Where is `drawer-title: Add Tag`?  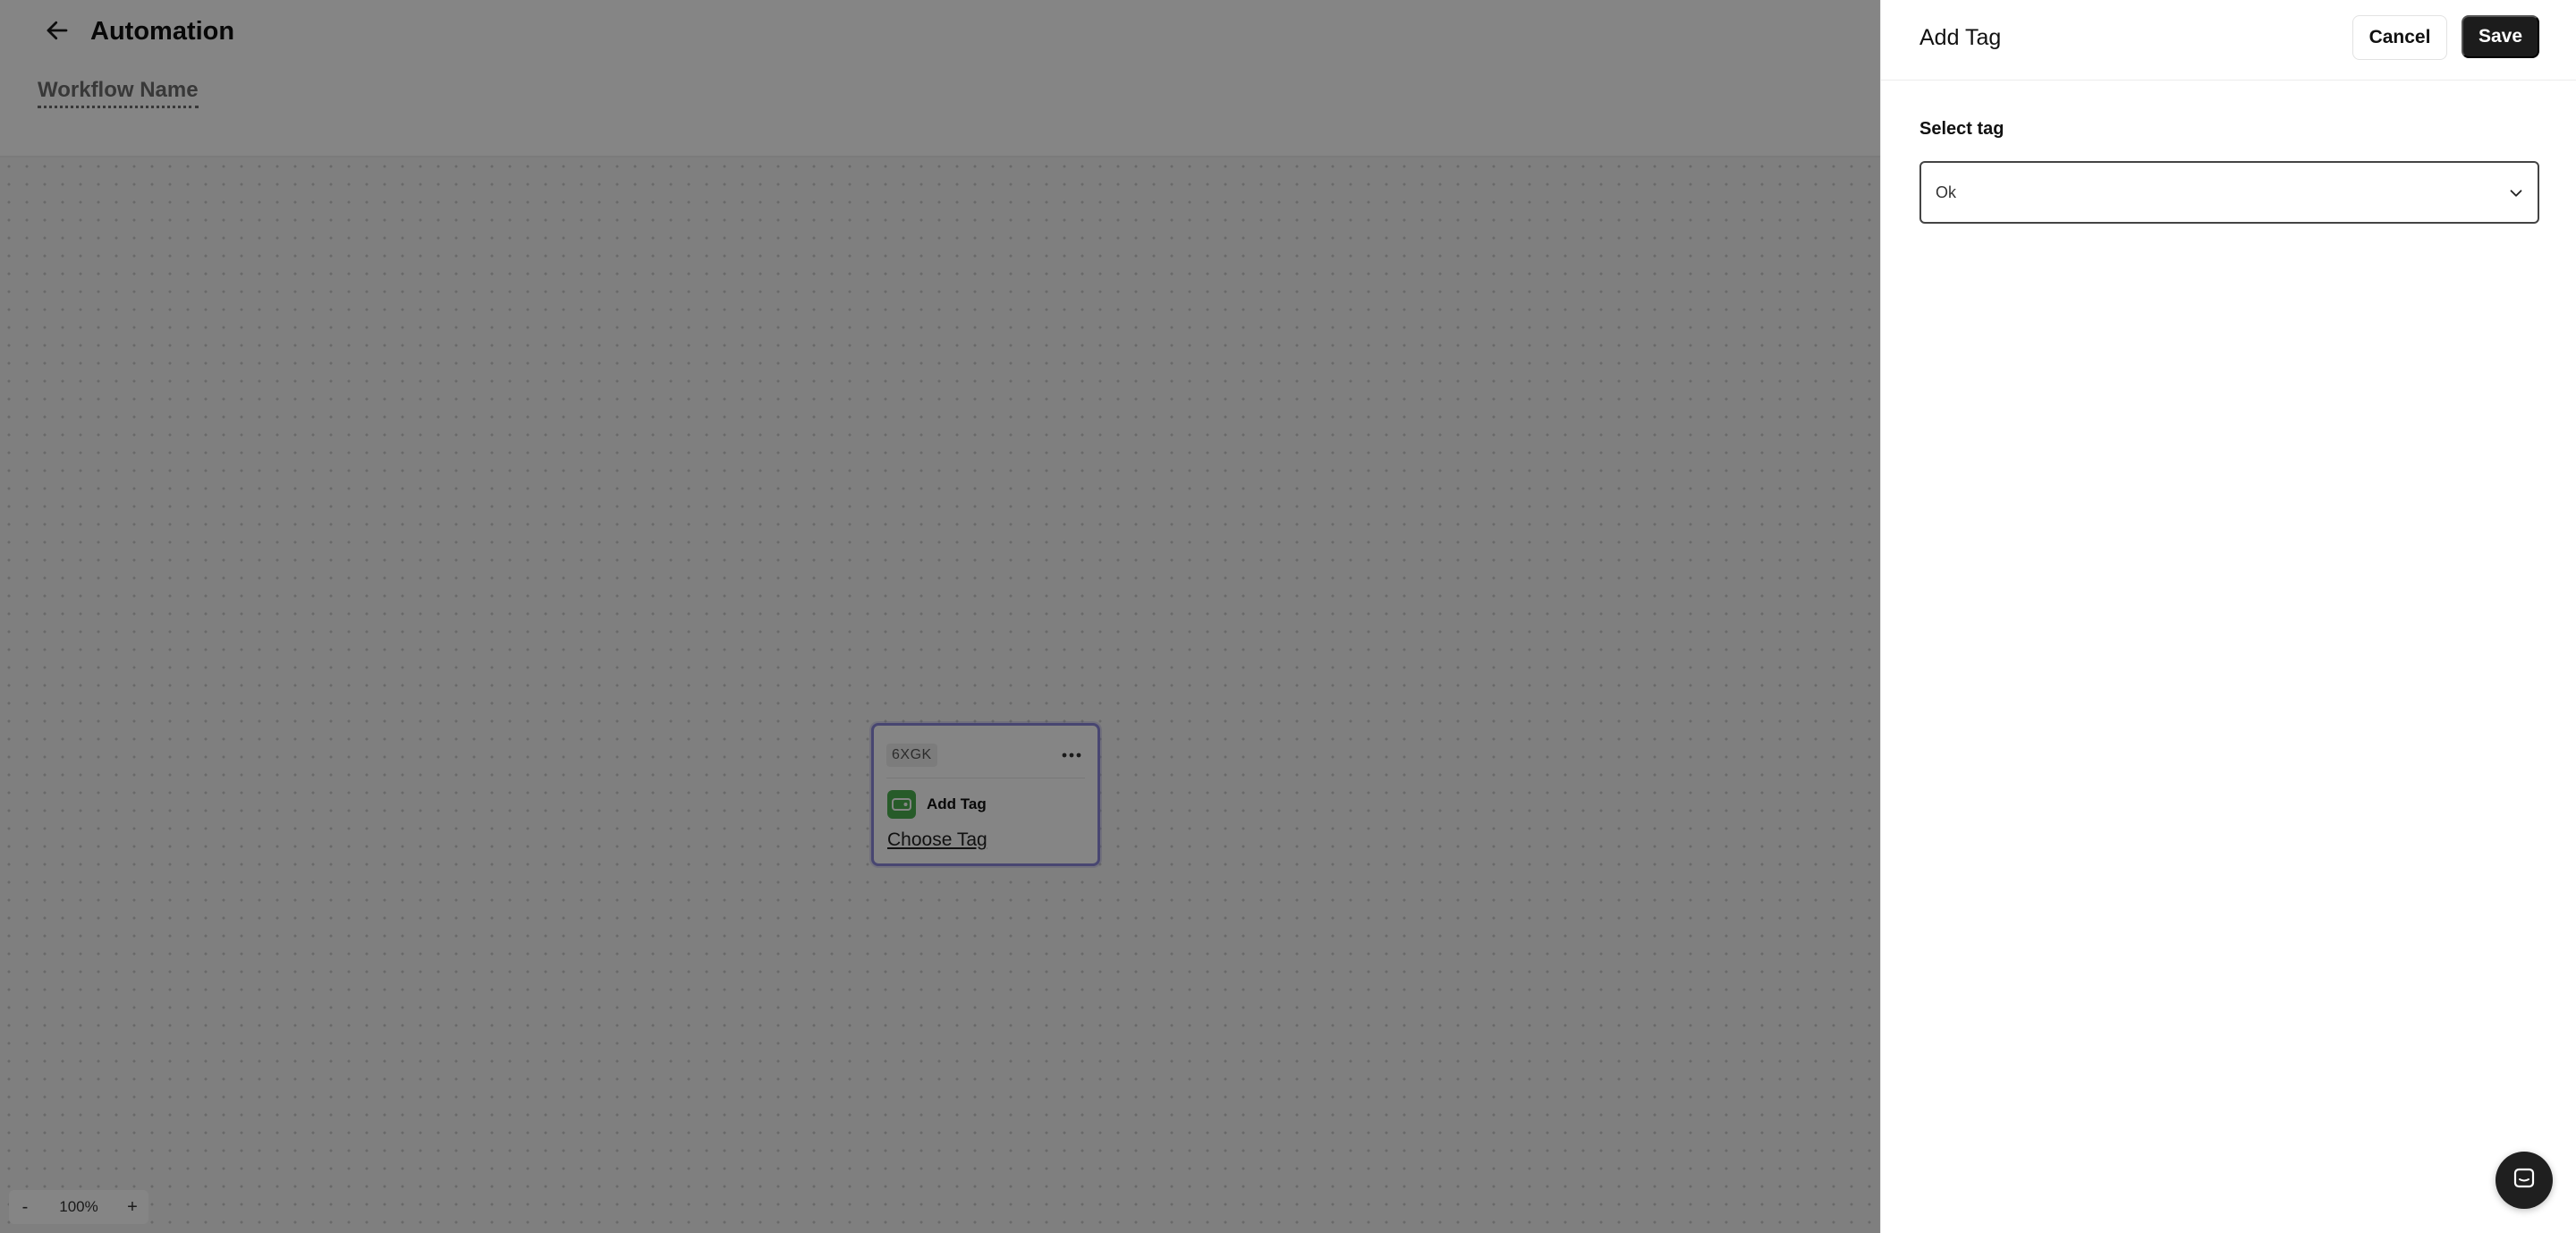 drawer-title: Add Tag is located at coordinates (1960, 37).